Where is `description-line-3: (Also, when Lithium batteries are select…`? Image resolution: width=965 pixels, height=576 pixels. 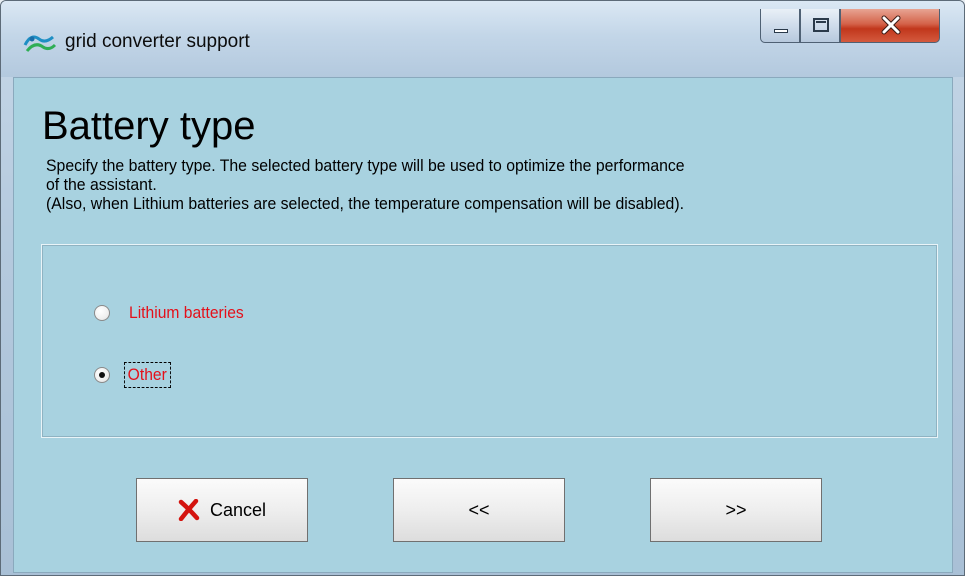 description-line-3: (Also, when Lithium batteries are select… is located at coordinates (365, 203).